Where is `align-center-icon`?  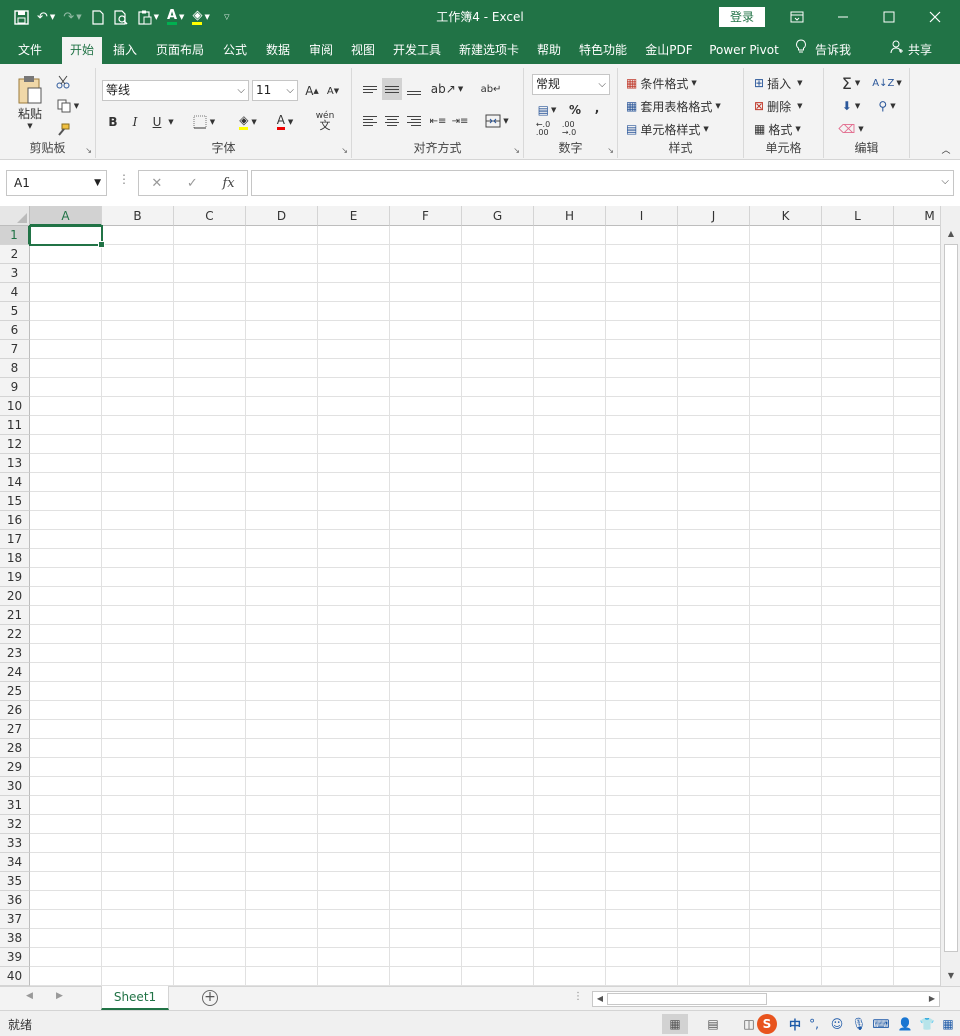 align-center-icon is located at coordinates (392, 121).